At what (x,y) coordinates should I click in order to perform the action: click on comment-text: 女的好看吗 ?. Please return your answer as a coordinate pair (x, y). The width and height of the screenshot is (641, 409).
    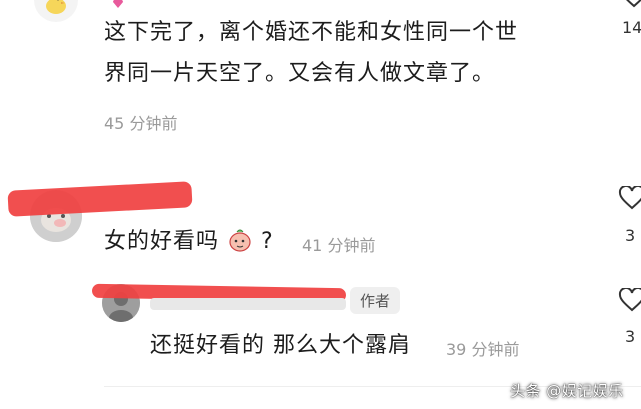
    Looking at the image, I should click on (189, 242).